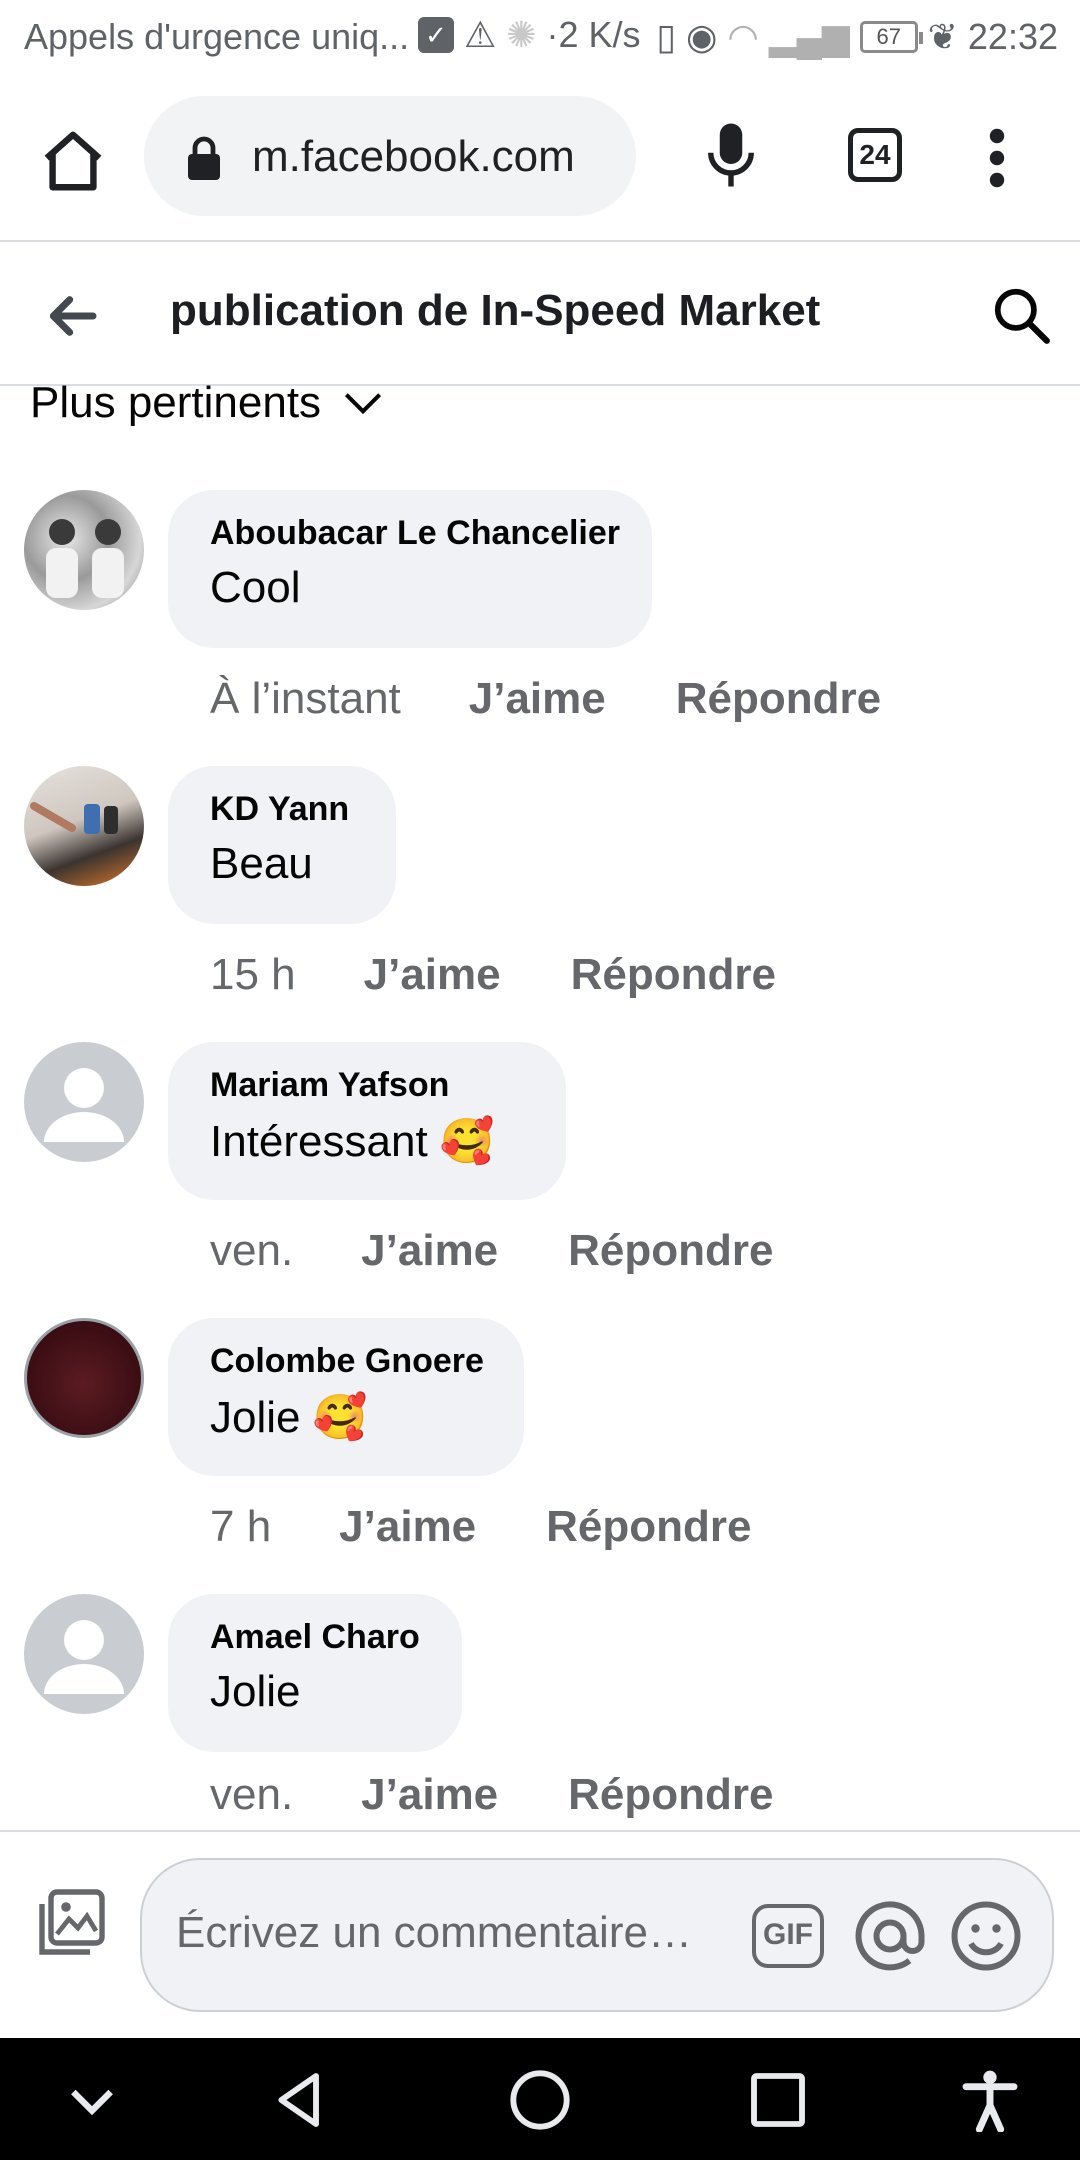  I want to click on emoji-icon, so click(986, 1936).